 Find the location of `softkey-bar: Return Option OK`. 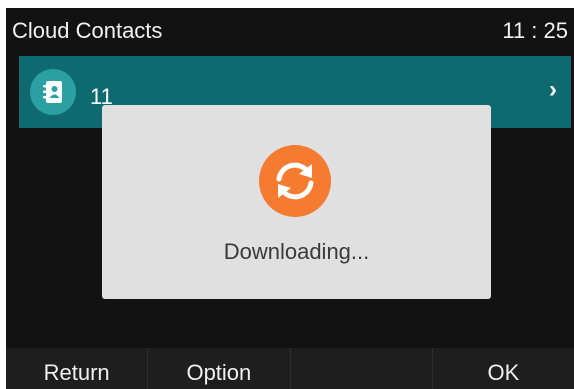

softkey-bar: Return Option OK is located at coordinates (290, 368).